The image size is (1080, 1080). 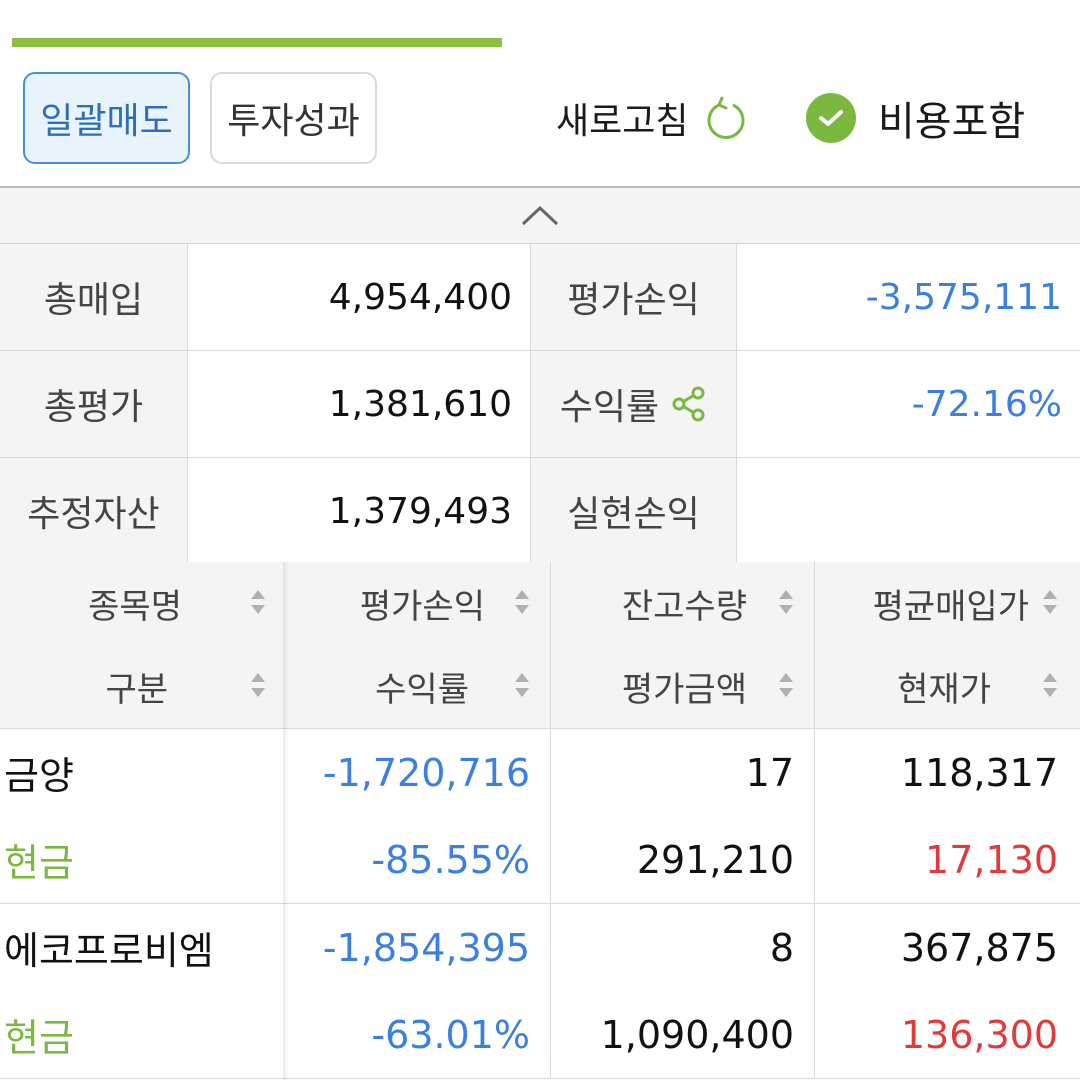 What do you see at coordinates (908, 511) in the screenshot?
I see `realized-pnl-value` at bounding box center [908, 511].